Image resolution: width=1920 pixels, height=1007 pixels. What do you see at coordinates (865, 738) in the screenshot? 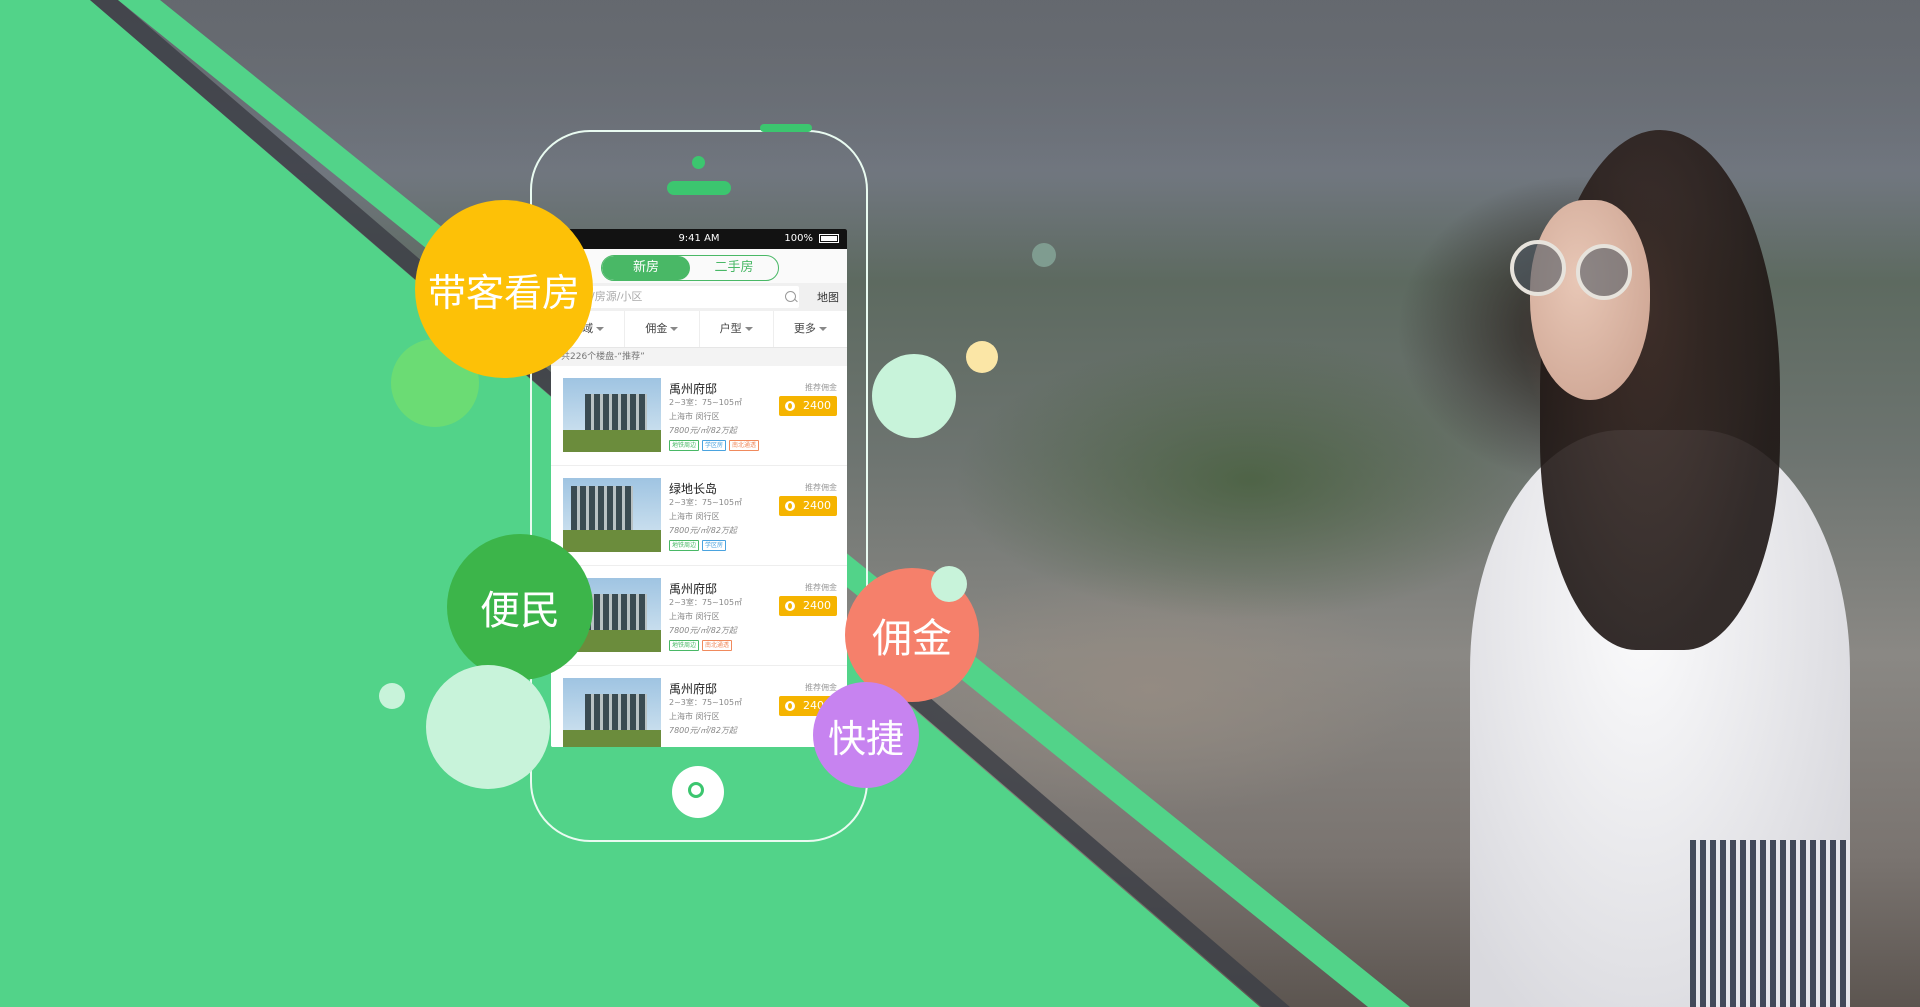
I see `bubble-label: 快捷` at bounding box center [865, 738].